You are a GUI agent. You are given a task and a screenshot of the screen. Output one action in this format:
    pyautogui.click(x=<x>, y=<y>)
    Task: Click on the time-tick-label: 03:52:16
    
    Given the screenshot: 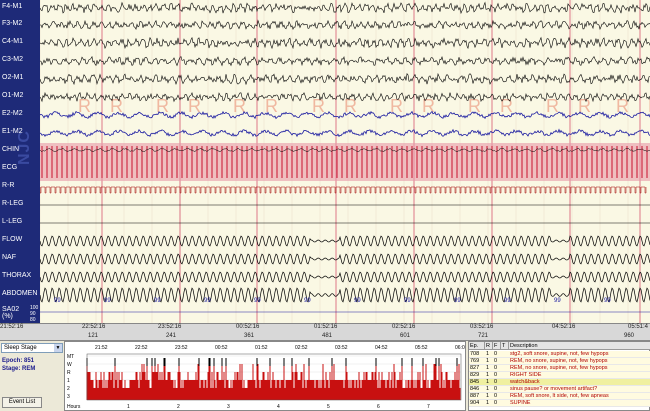 What is the action you would take?
    pyautogui.click(x=482, y=327)
    